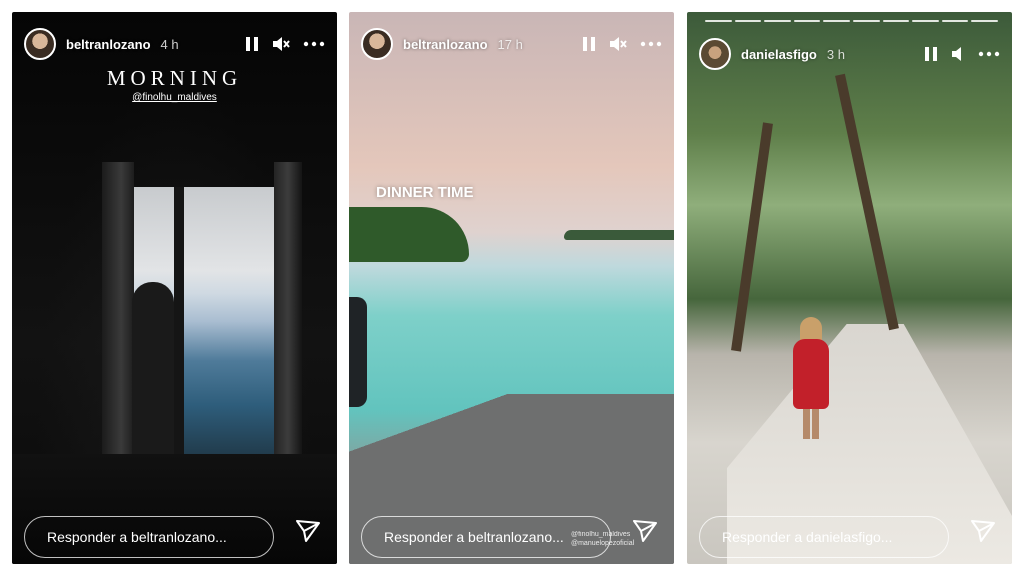 This screenshot has width=1024, height=576. What do you see at coordinates (619, 235) in the screenshot?
I see `island-right` at bounding box center [619, 235].